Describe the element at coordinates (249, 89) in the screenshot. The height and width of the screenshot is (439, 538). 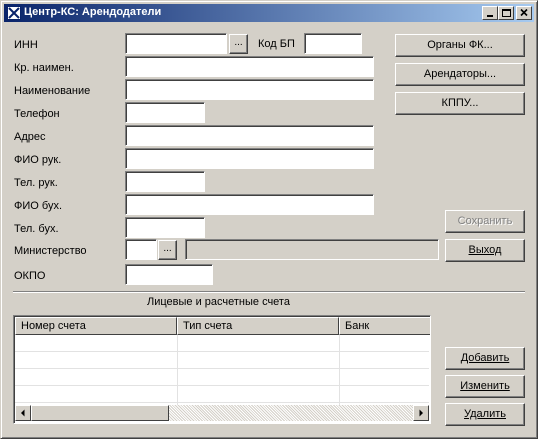
I see `name-input` at that location.